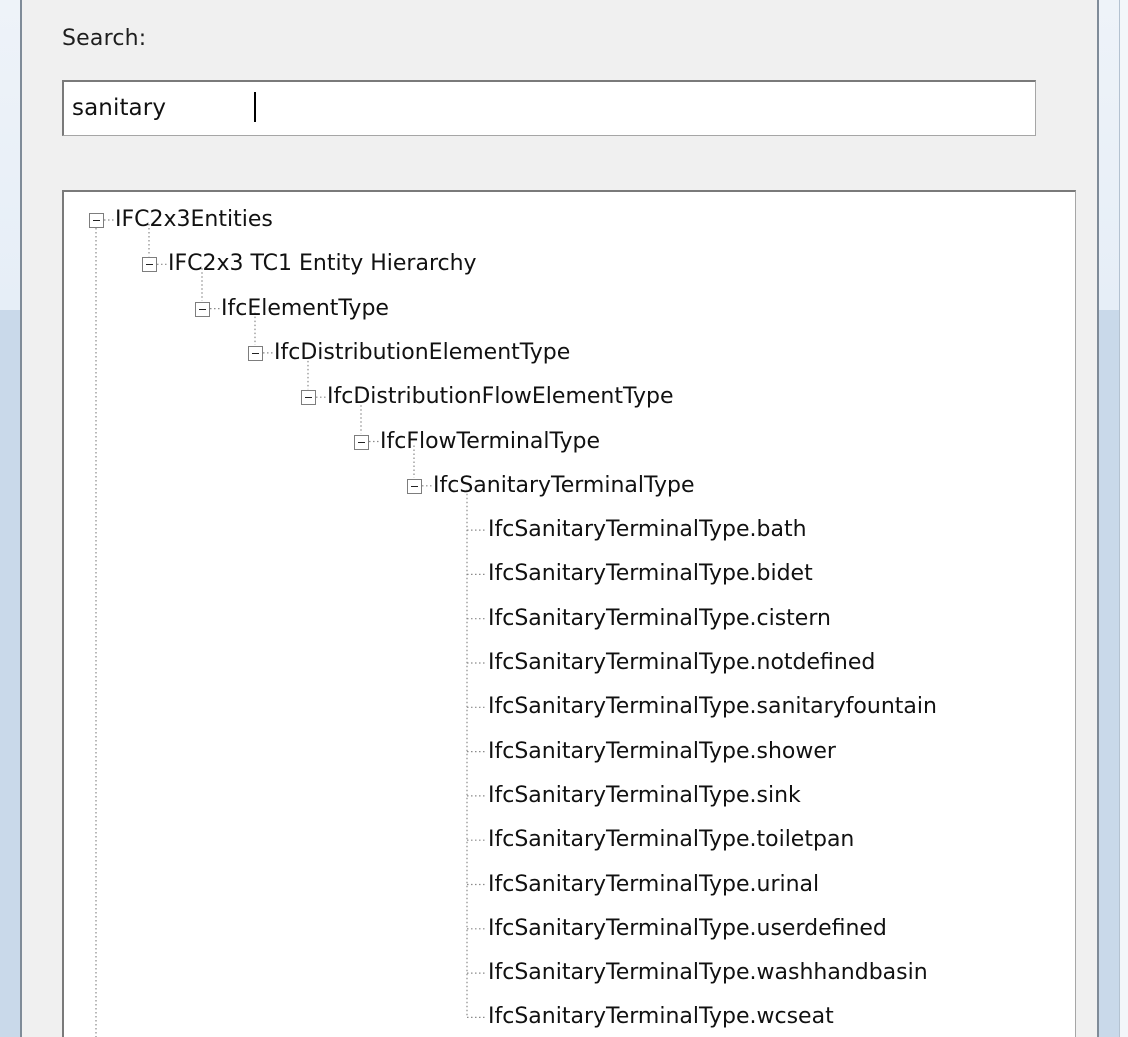 The image size is (1128, 1037). I want to click on tree-node-label: IfcSanitaryTerminalType, so click(564, 485).